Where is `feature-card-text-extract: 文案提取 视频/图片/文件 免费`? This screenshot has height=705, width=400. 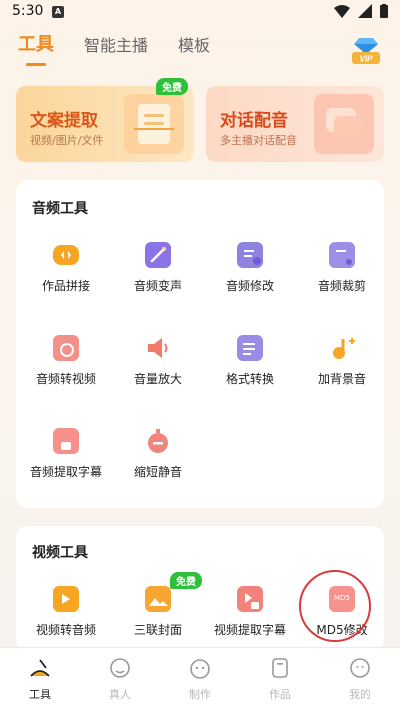
feature-card-text-extract: 文案提取 视频/图片/文件 免费 is located at coordinates (105, 120).